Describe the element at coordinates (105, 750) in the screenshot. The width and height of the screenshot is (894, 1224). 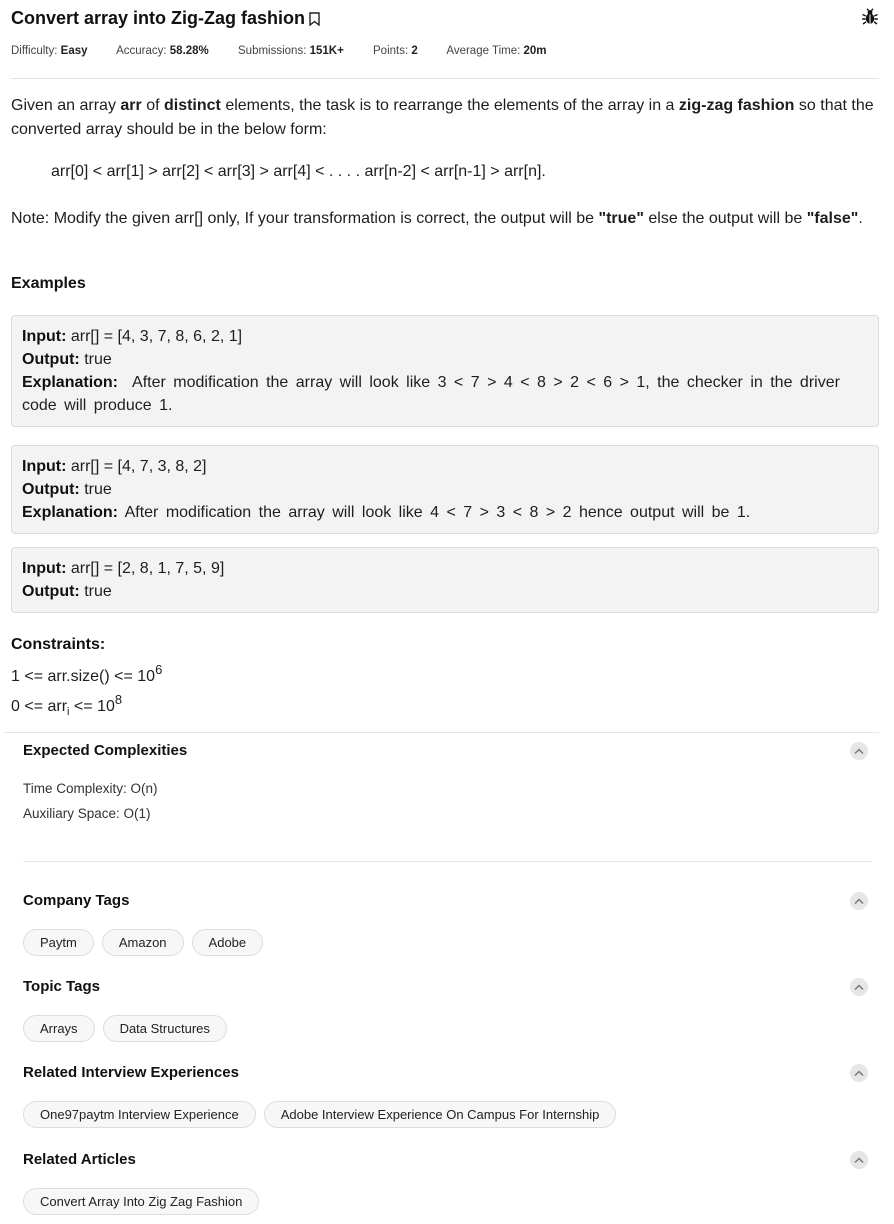
I see `complexities-heading: Expected Complexities` at that location.